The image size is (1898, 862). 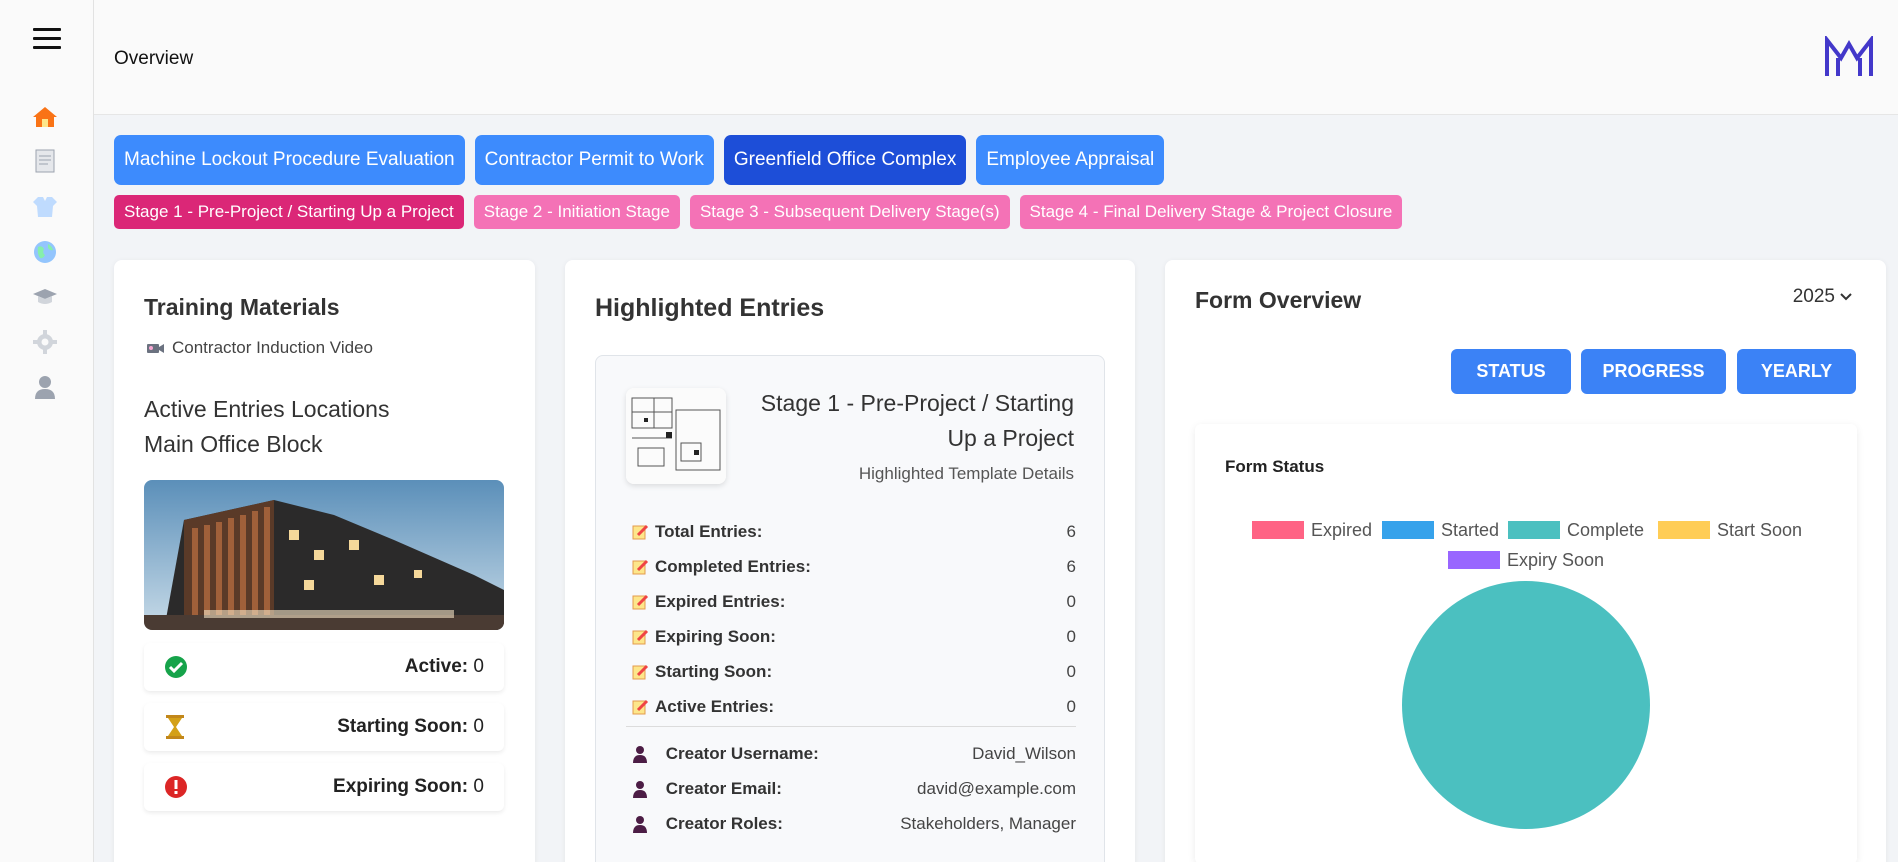 What do you see at coordinates (742, 753) in the screenshot?
I see `creator-username-label: Creator Username:` at bounding box center [742, 753].